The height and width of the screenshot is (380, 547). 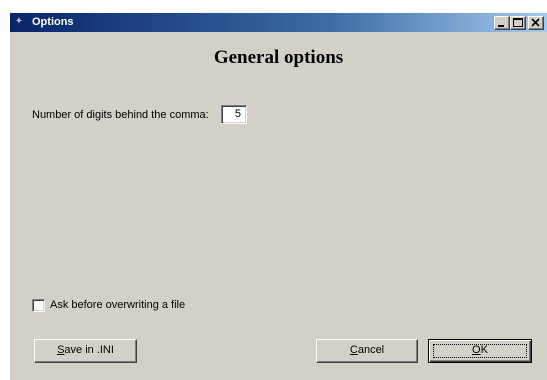 What do you see at coordinates (53, 22) in the screenshot?
I see `window-title: Options` at bounding box center [53, 22].